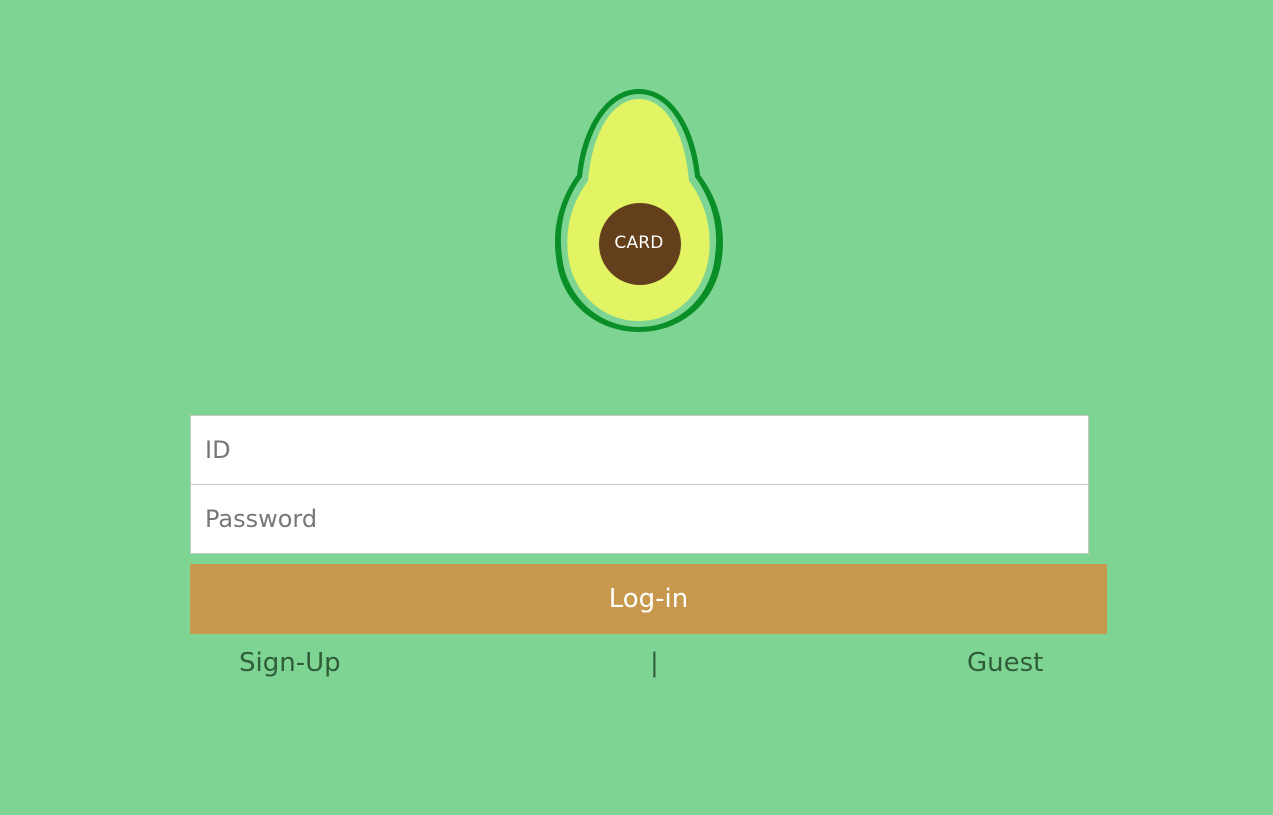  I want to click on guest-link: Guest, so click(1005, 663).